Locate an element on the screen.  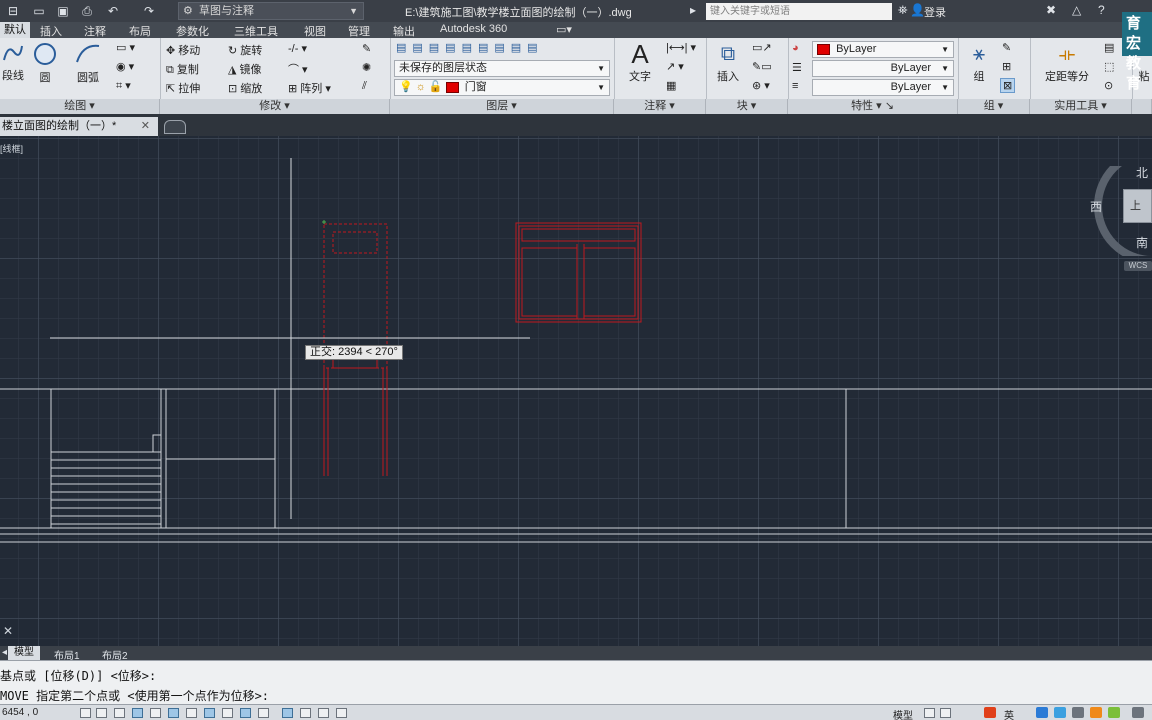
array-button: ⊞ 阵列 ▾ is located at coordinates (309, 88).